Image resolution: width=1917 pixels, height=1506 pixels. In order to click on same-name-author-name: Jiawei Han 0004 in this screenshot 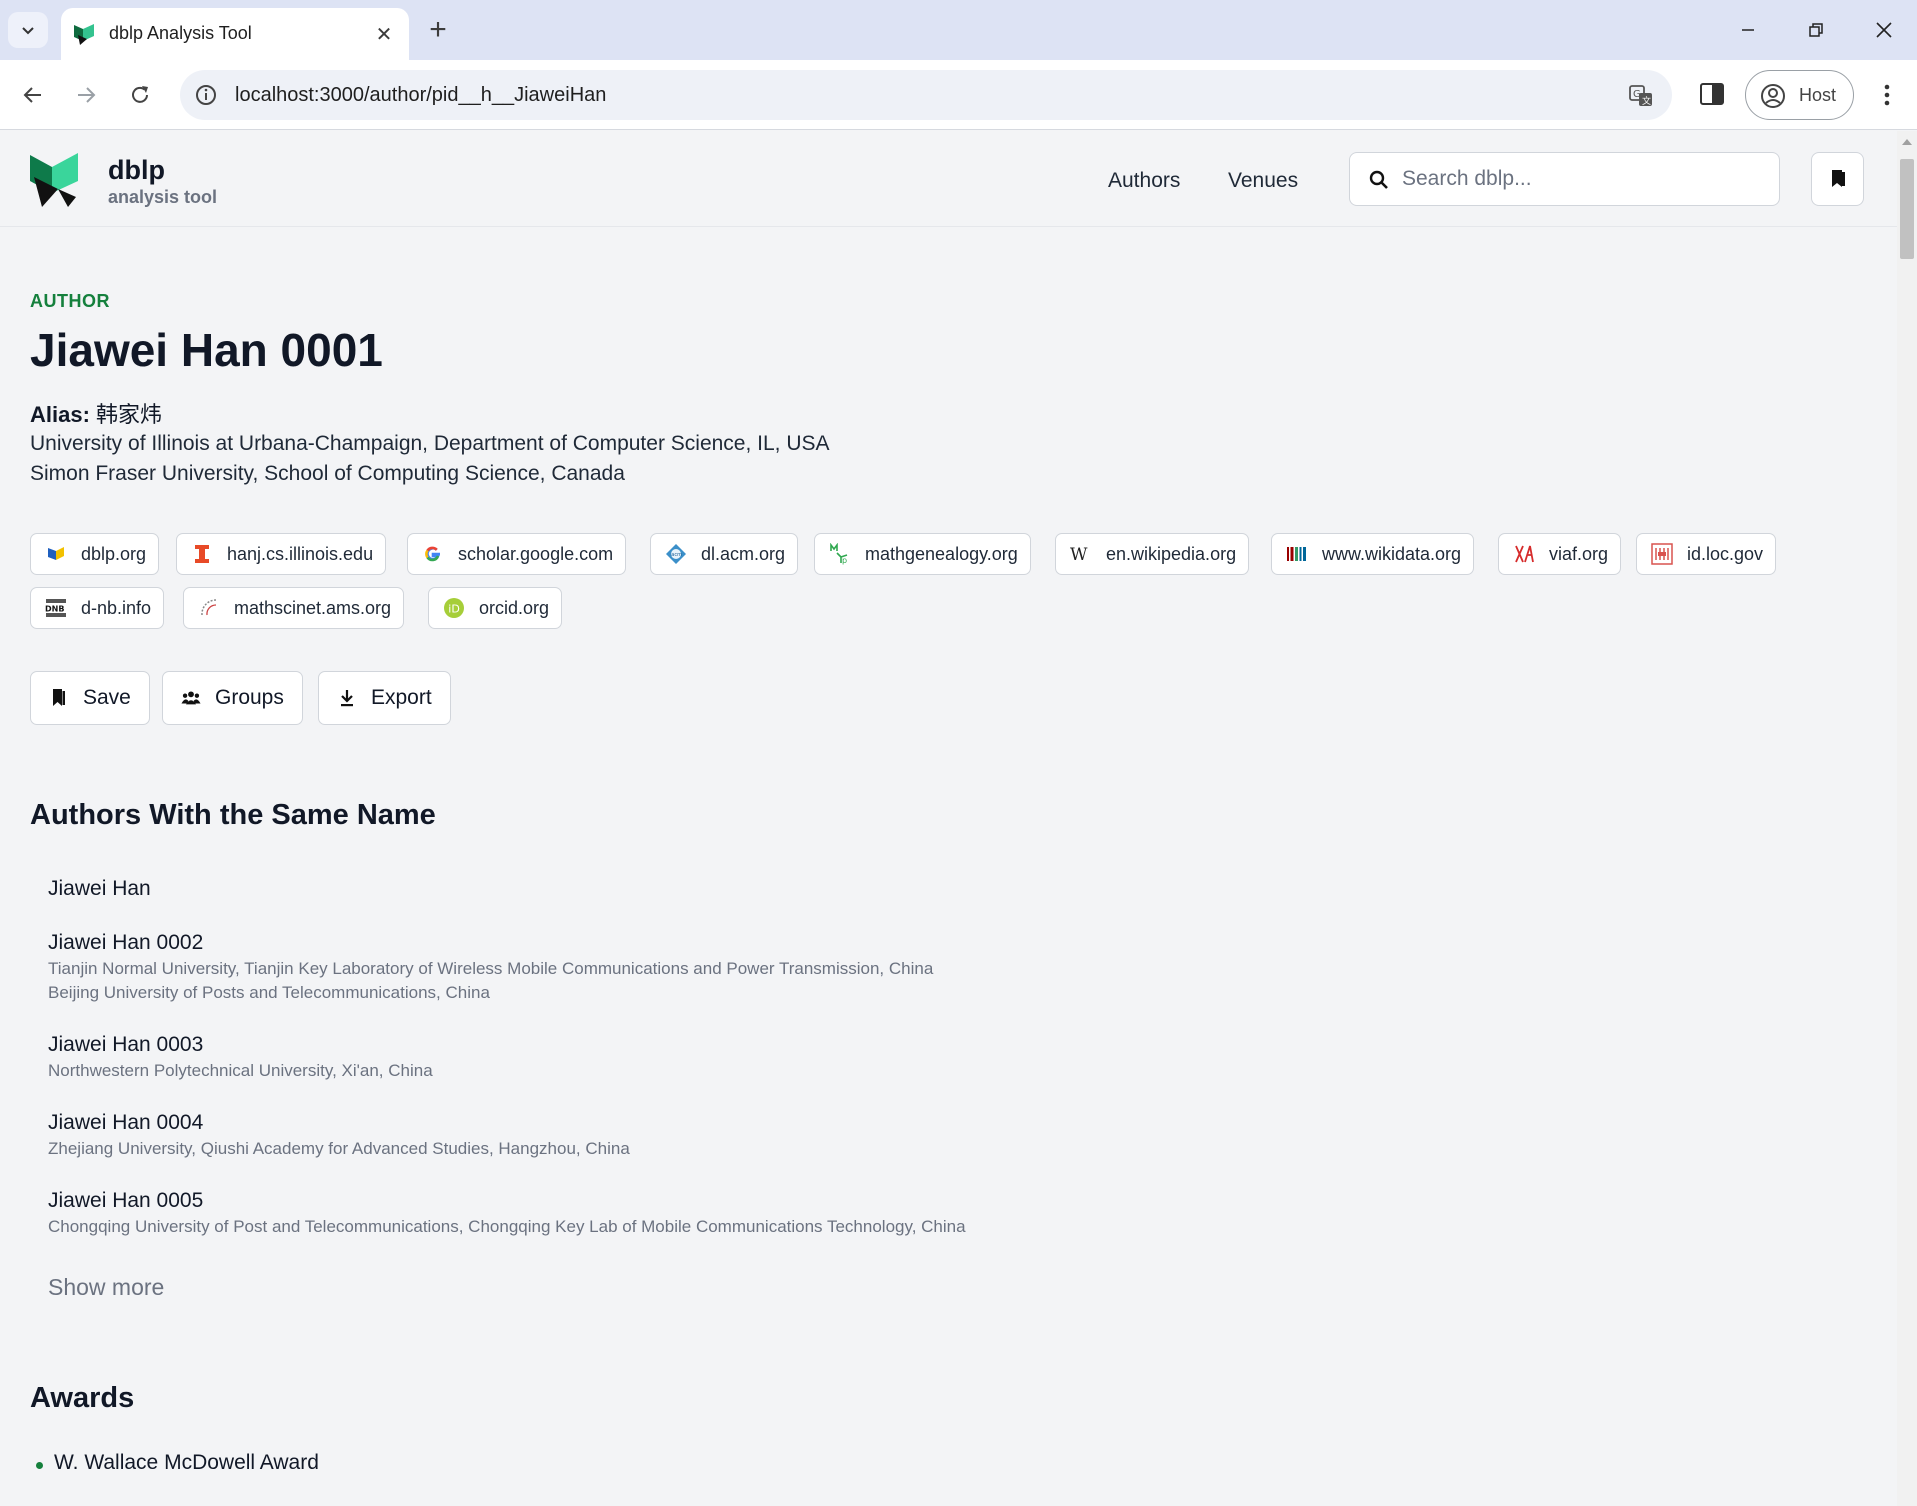, I will do `click(126, 1122)`.